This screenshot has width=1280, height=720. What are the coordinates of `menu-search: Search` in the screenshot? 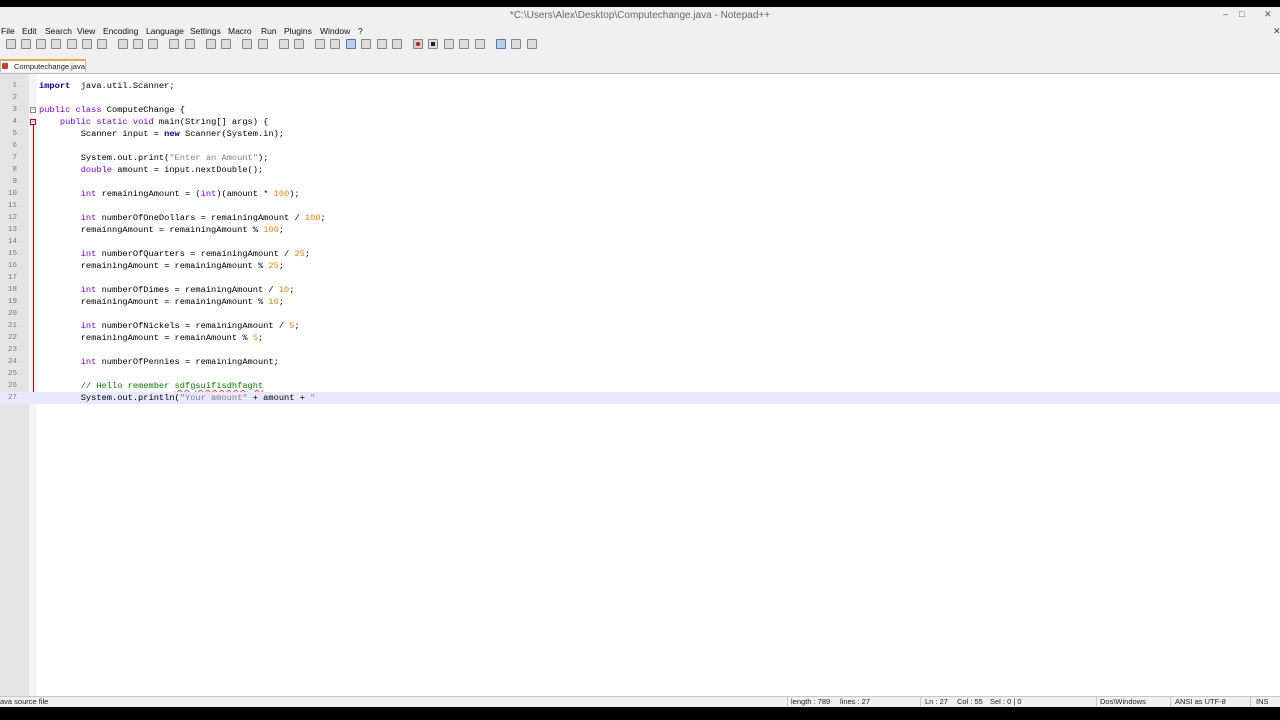 It's located at (58, 31).